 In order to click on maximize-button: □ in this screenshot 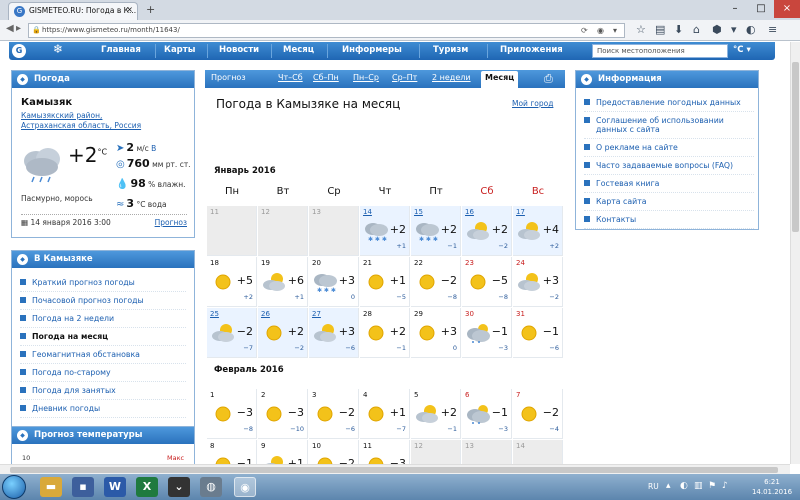, I will do `click(761, 9)`.